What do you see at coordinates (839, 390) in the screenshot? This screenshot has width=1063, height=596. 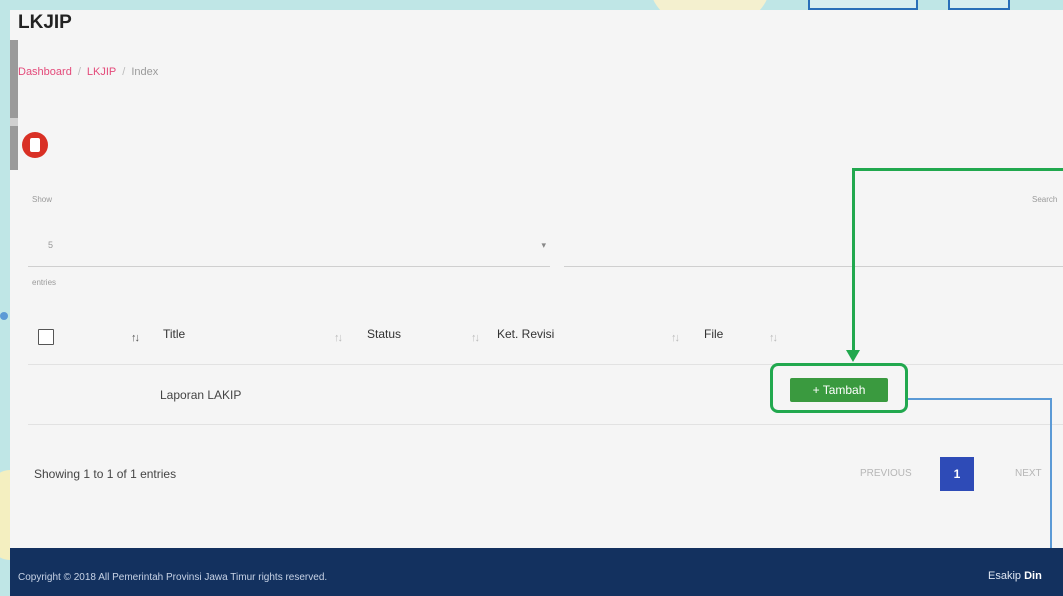 I see `add-button: + Tambah` at bounding box center [839, 390].